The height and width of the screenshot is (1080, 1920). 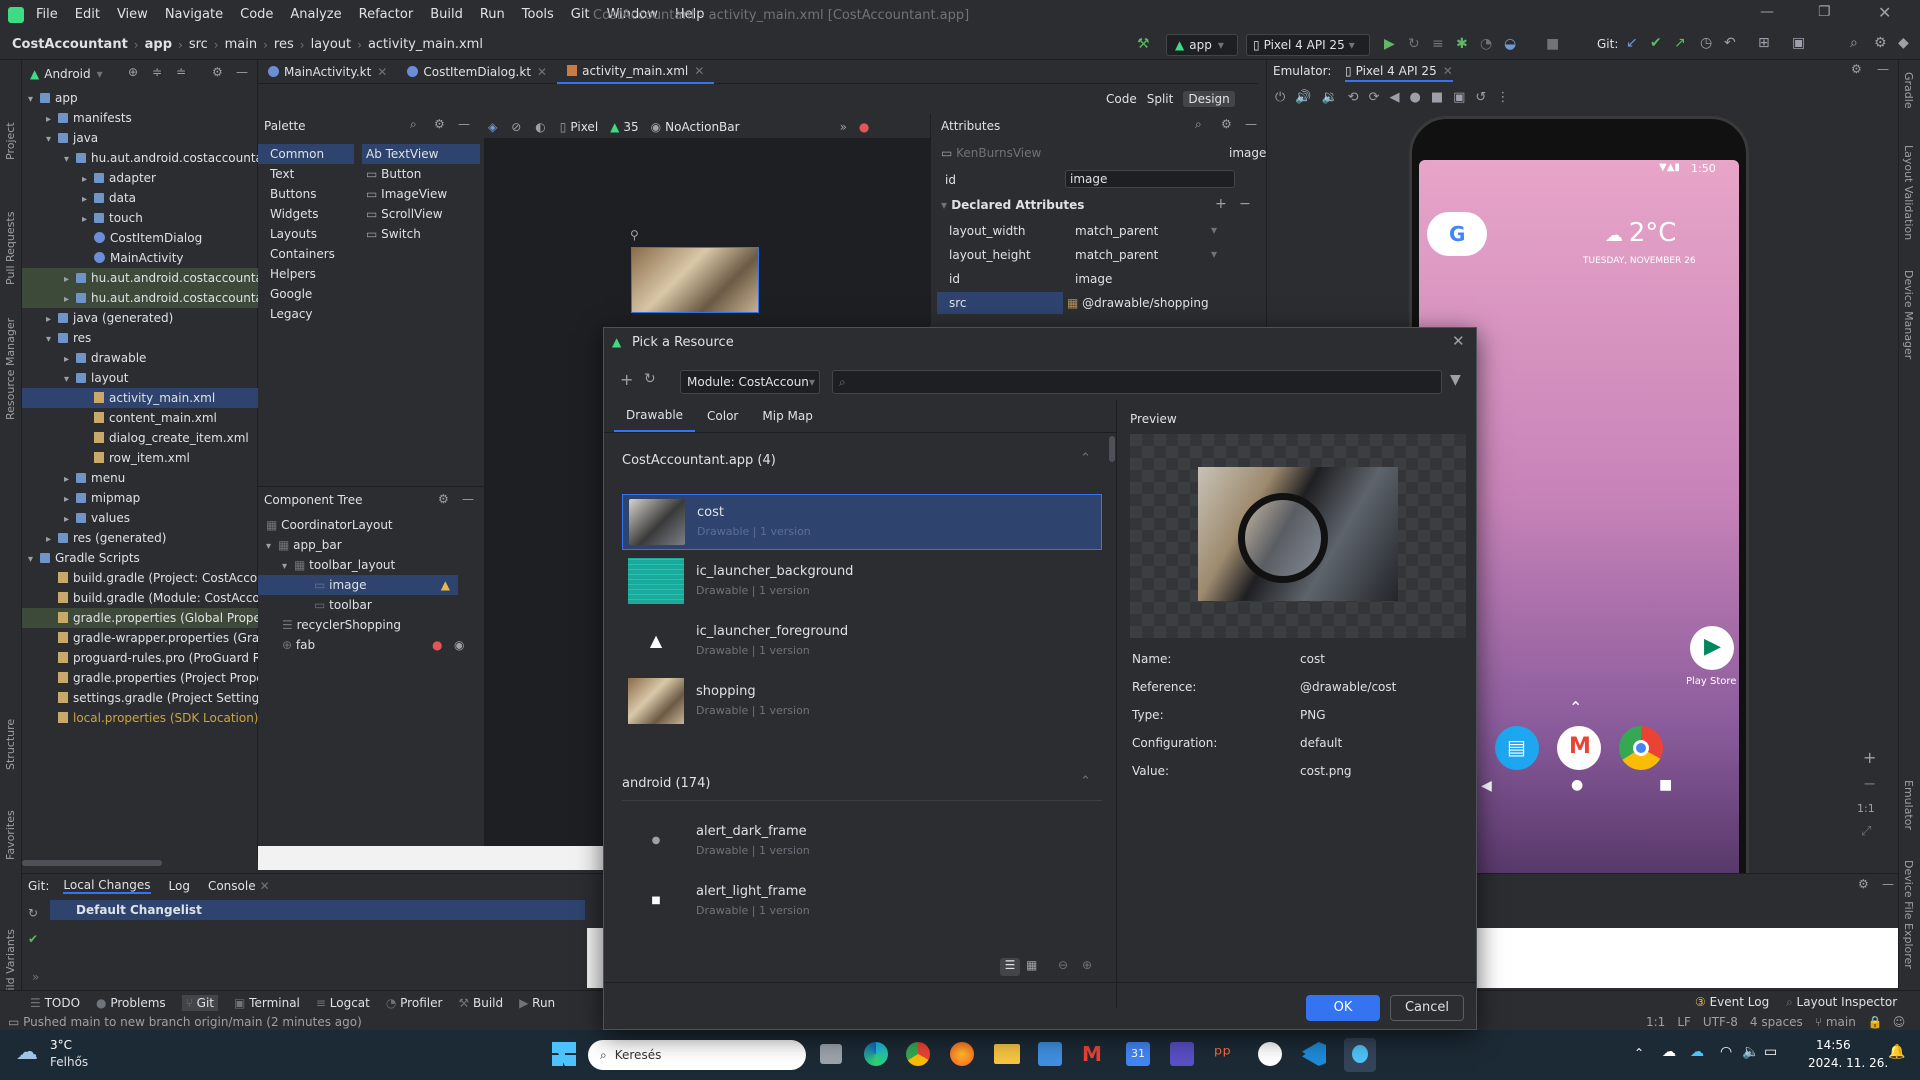 What do you see at coordinates (1087, 965) in the screenshot?
I see `zoom-in-list-icon: ⊕` at bounding box center [1087, 965].